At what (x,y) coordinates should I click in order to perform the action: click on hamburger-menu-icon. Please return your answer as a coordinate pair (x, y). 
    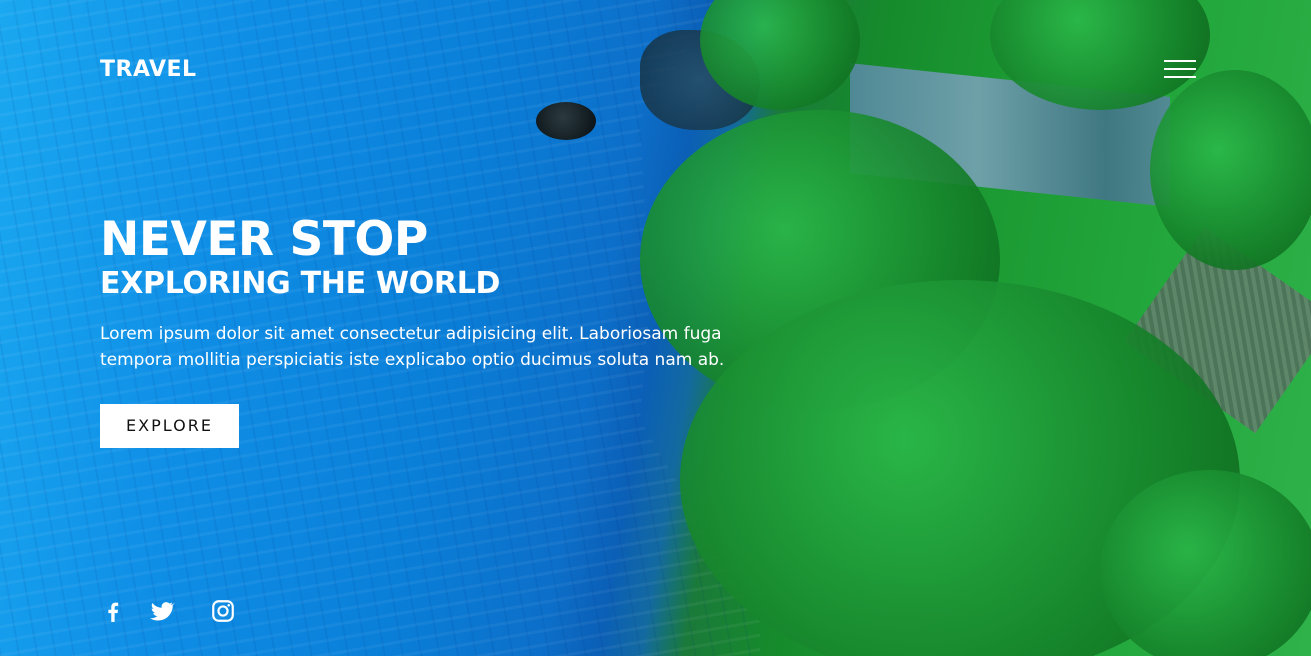
    Looking at the image, I should click on (1180, 70).